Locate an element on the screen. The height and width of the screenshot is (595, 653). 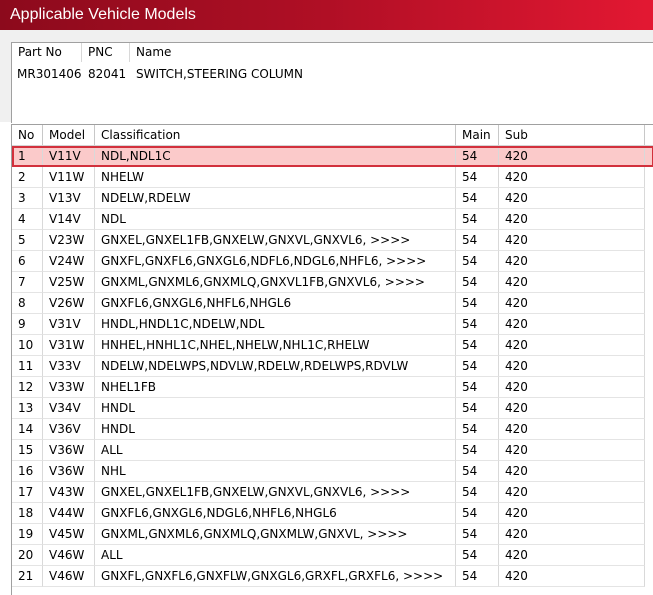
part-name-value: SWITCH,STEERING COLUMN is located at coordinates (219, 74).